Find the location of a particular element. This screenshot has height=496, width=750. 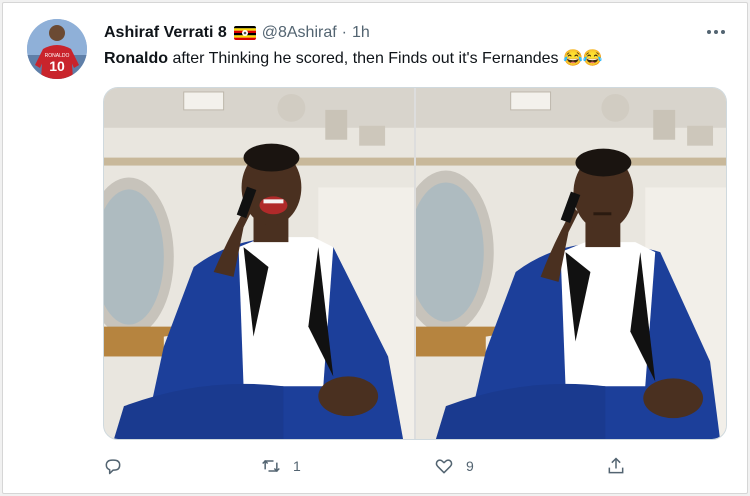

retweet-icon is located at coordinates (271, 466).